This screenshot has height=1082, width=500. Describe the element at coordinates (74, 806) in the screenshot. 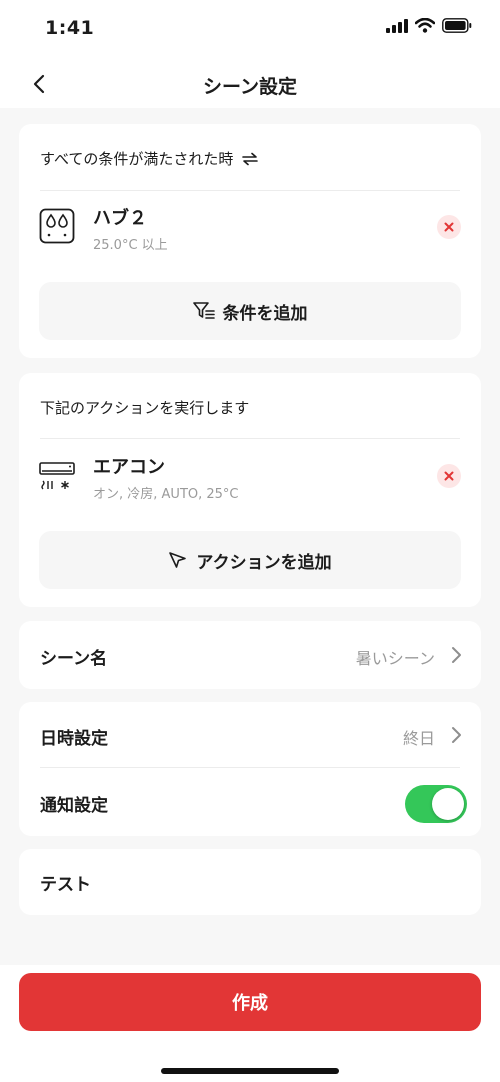

I see `notification-label: 通知設定` at that location.